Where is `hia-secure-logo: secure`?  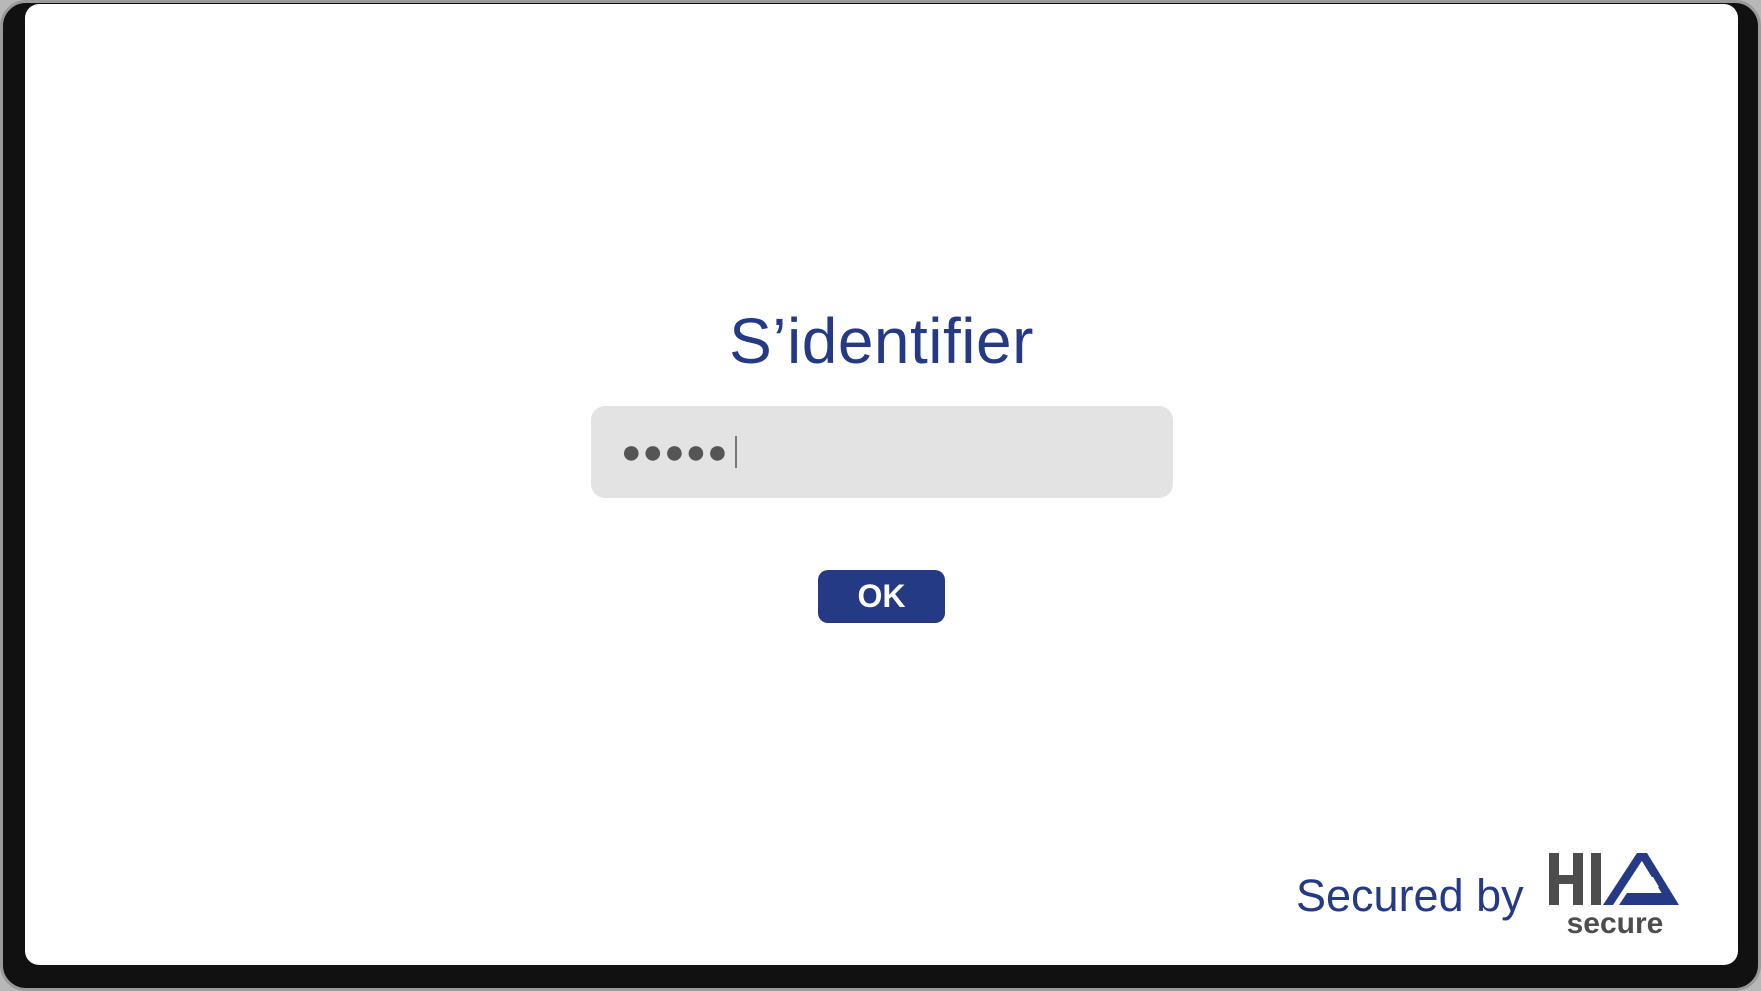 hia-secure-logo: secure is located at coordinates (1614, 895).